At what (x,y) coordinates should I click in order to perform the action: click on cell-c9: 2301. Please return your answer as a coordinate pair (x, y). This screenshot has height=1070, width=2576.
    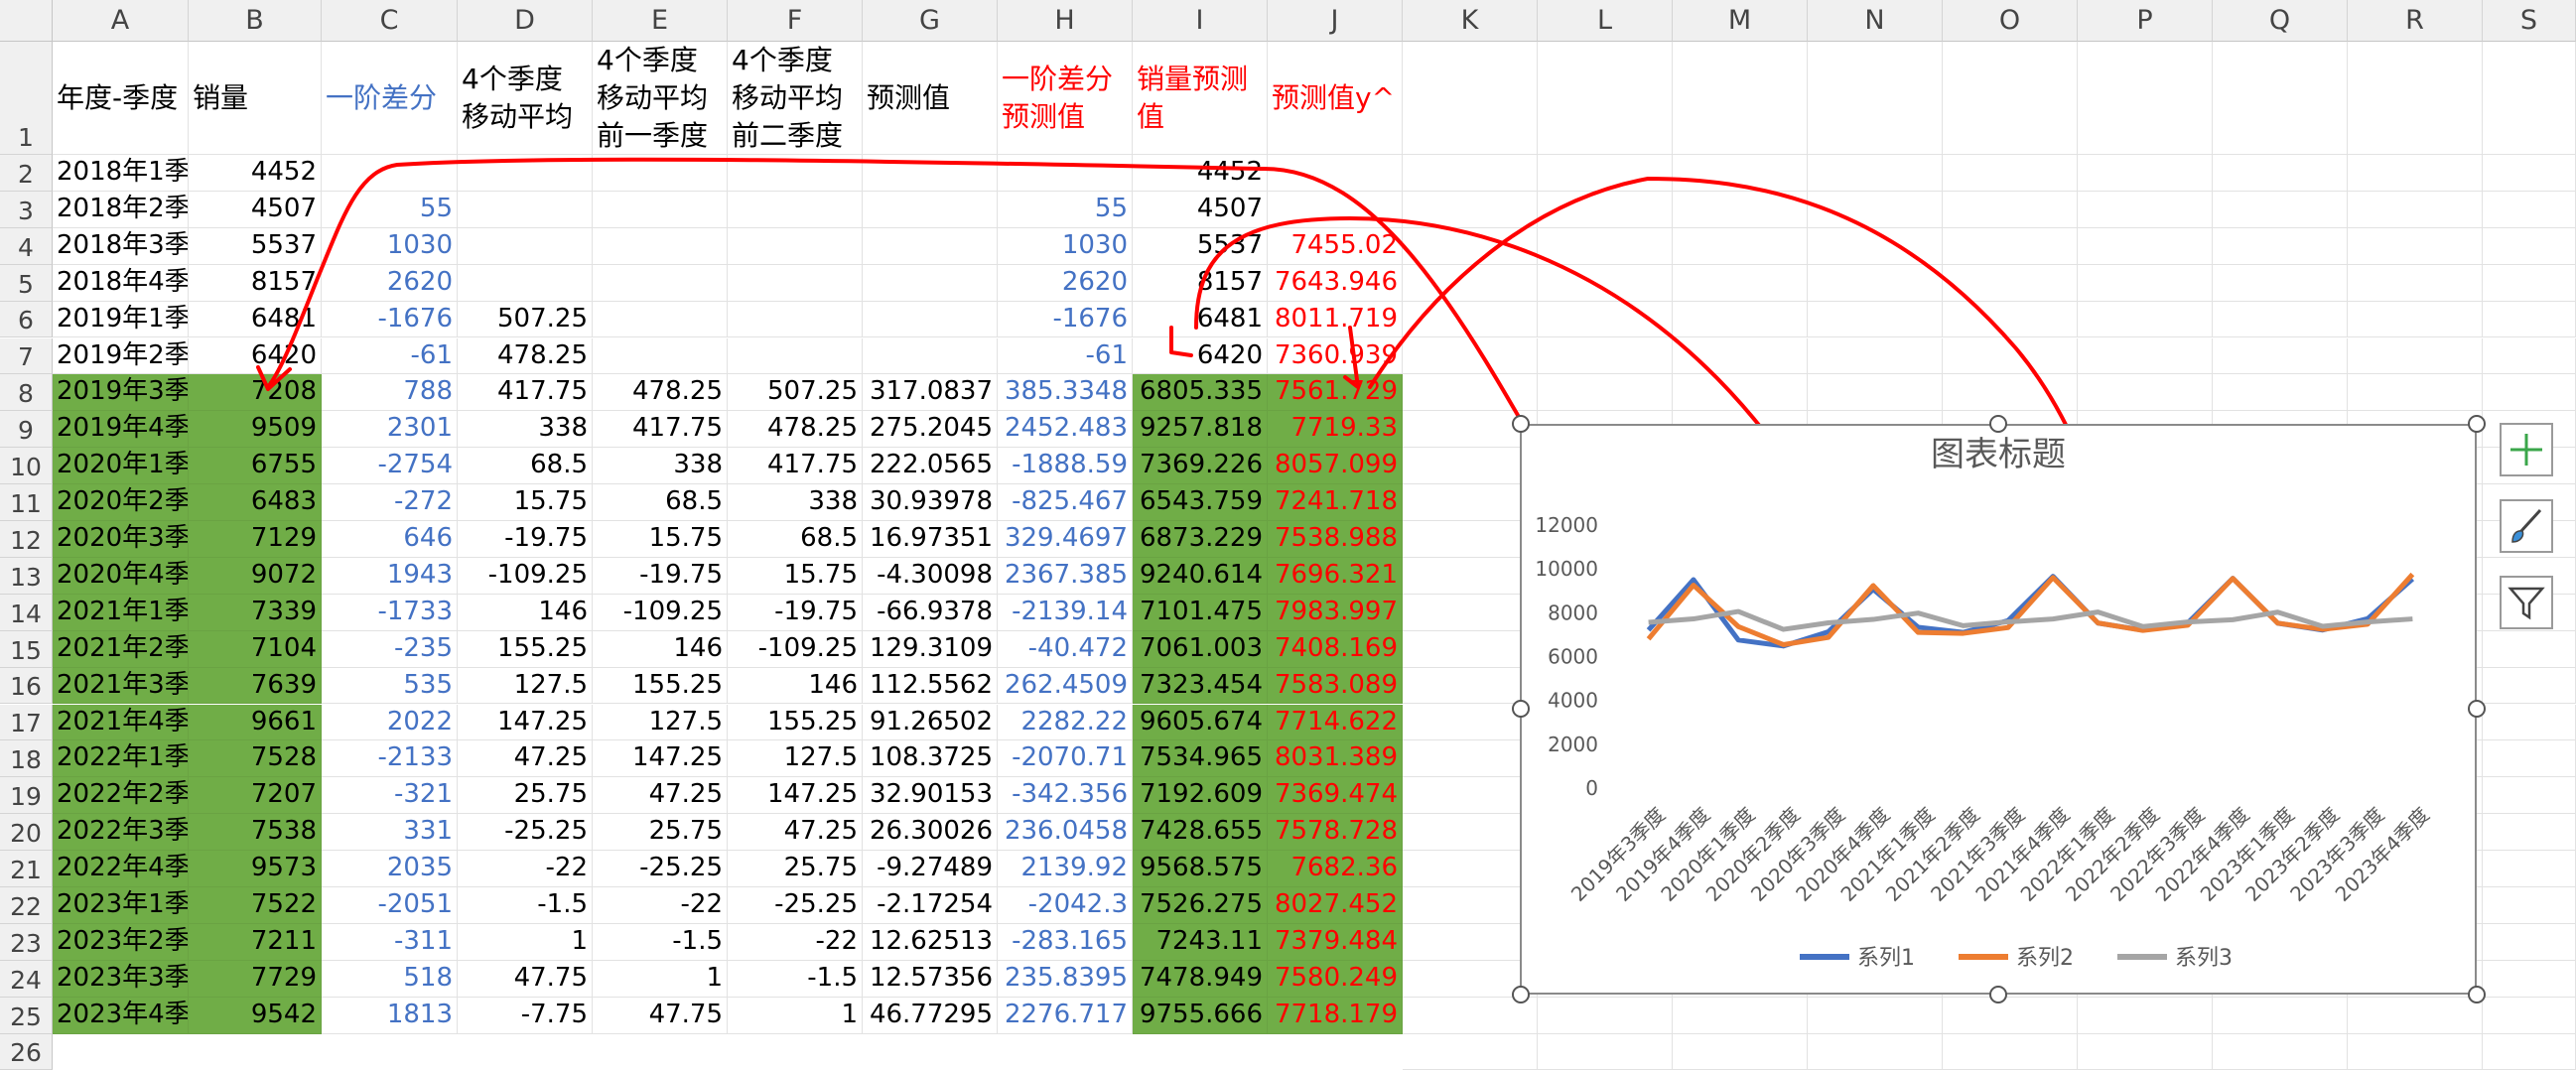
    Looking at the image, I should click on (390, 430).